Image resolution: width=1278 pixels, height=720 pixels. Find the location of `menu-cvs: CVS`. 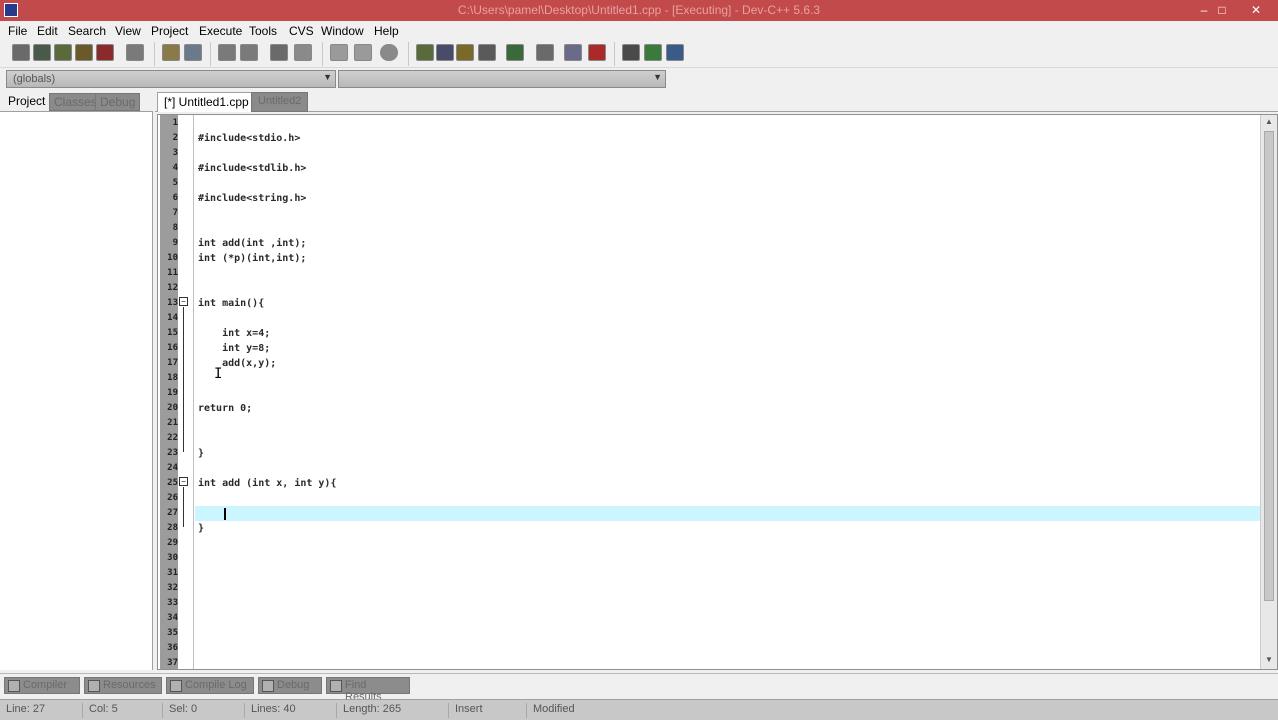

menu-cvs: CVS is located at coordinates (301, 31).